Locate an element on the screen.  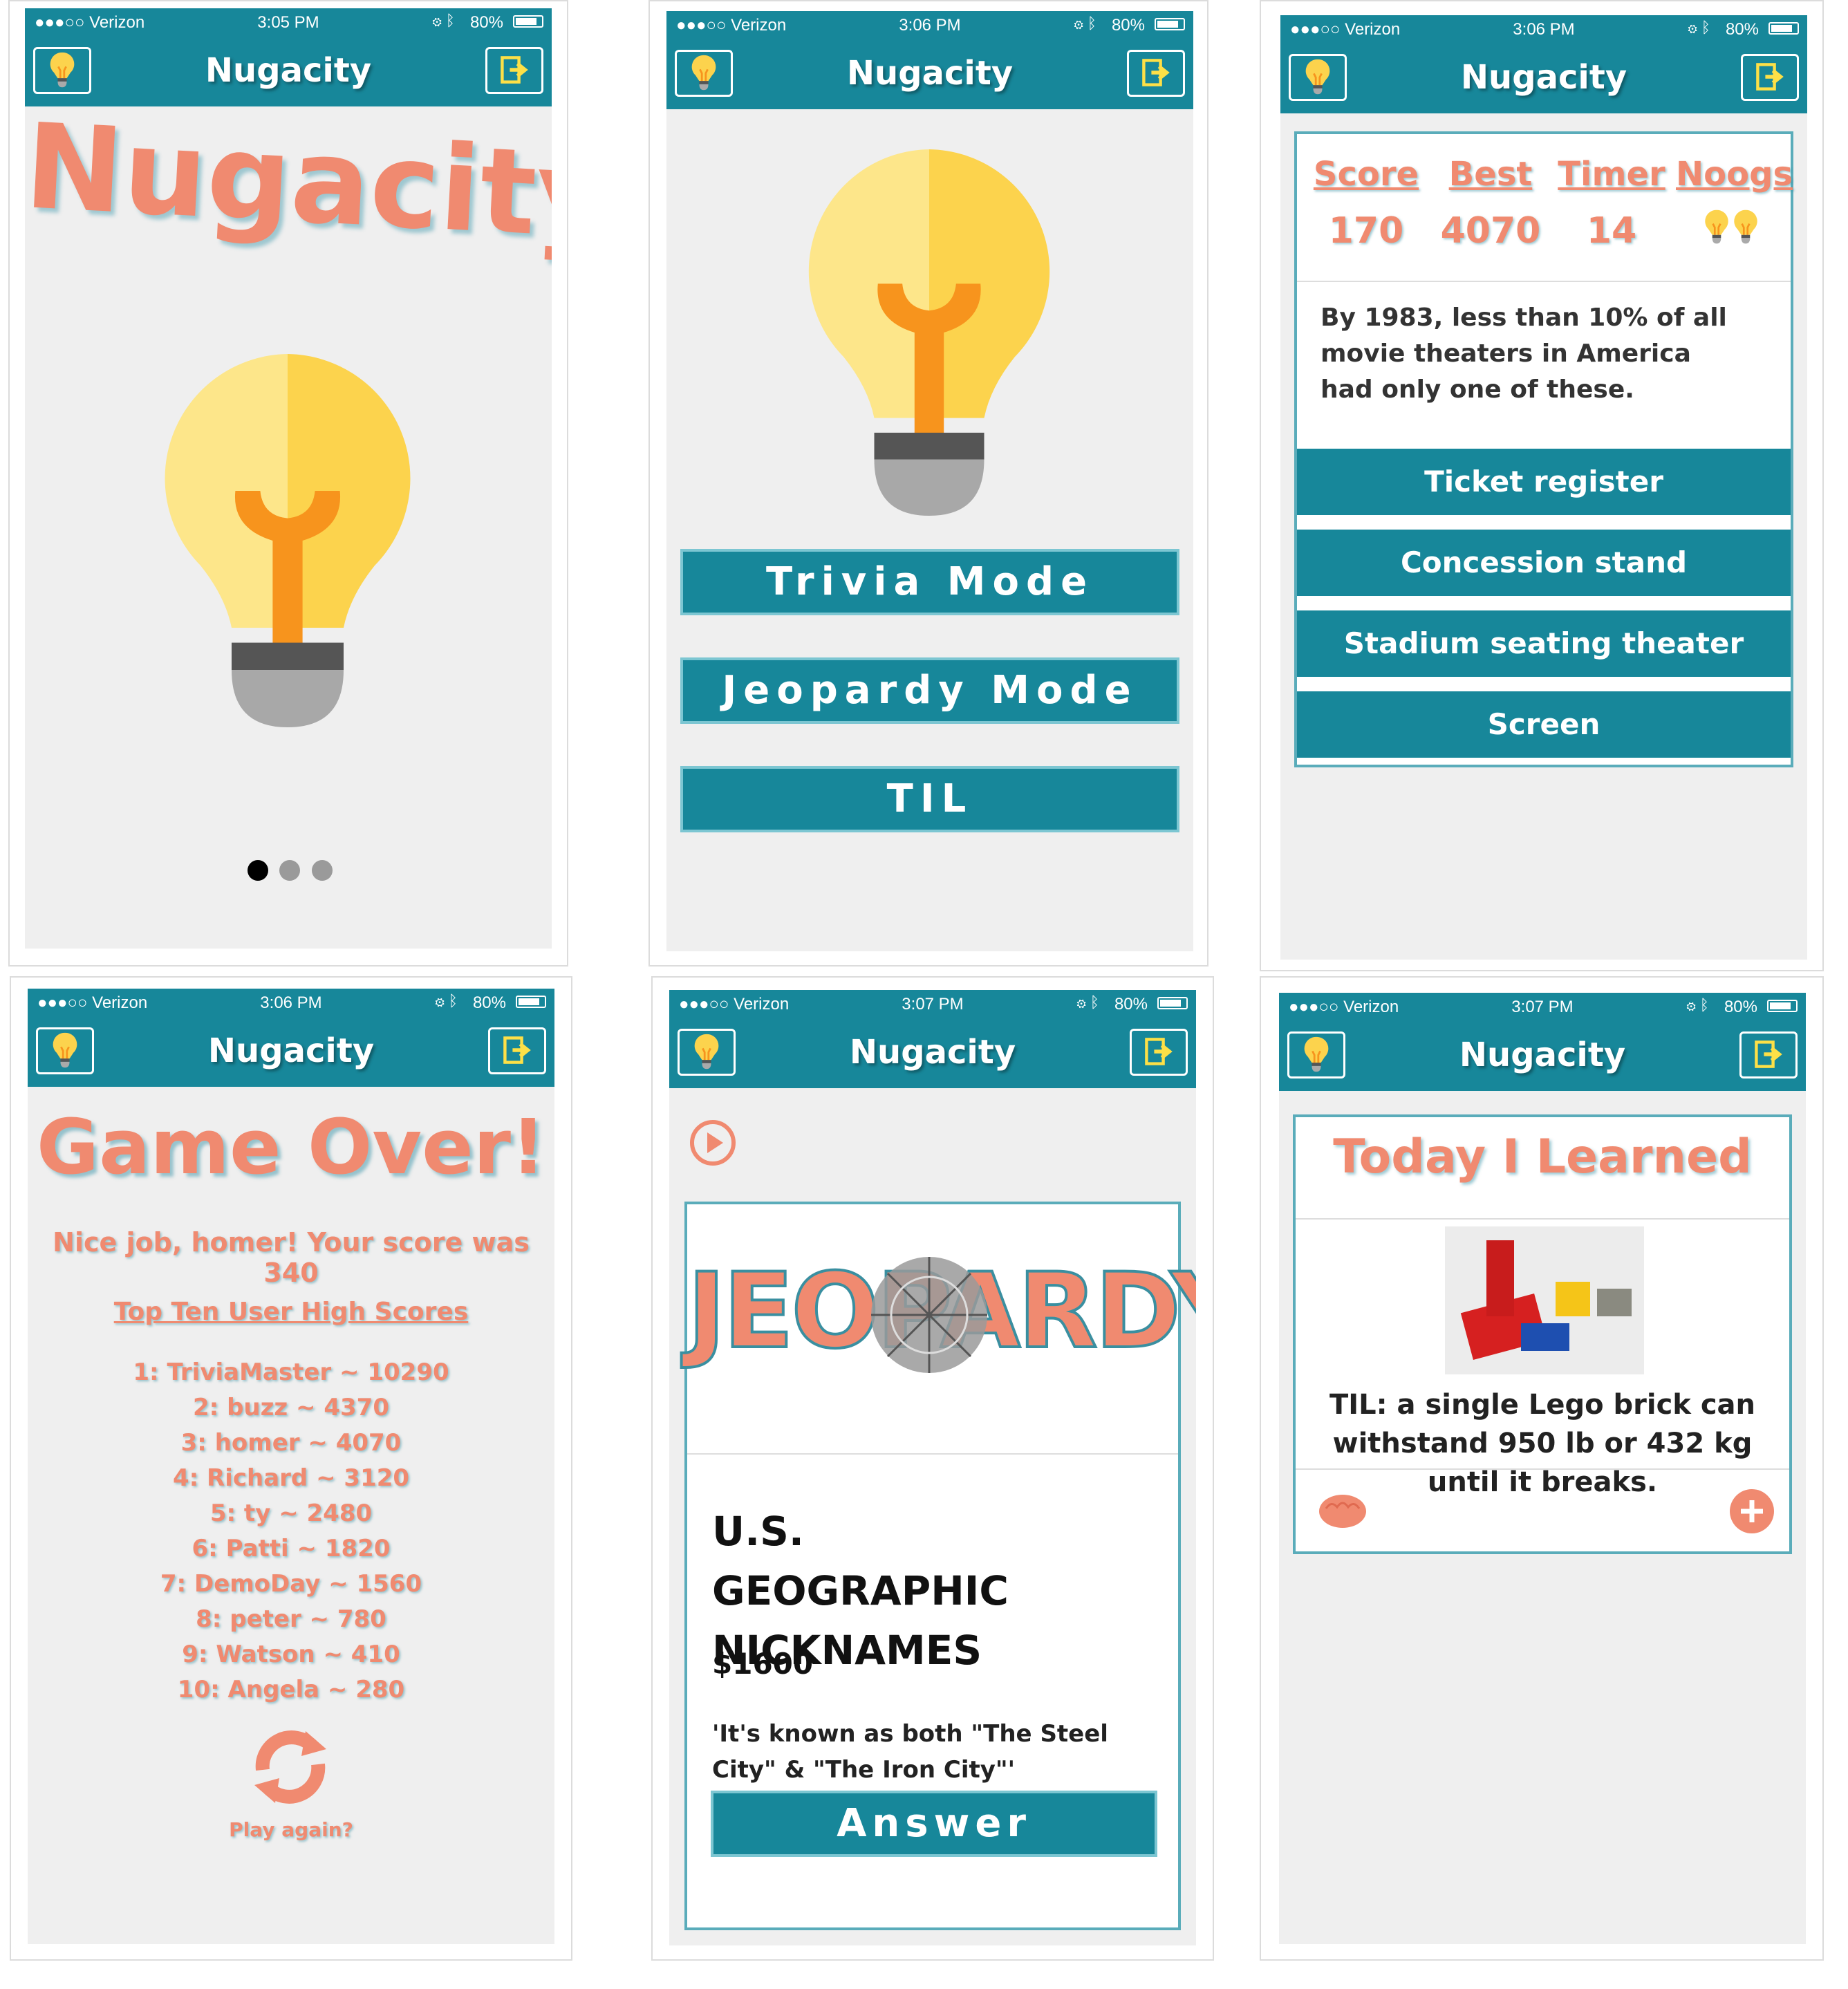
play-again-label: Play again? is located at coordinates (291, 1829).